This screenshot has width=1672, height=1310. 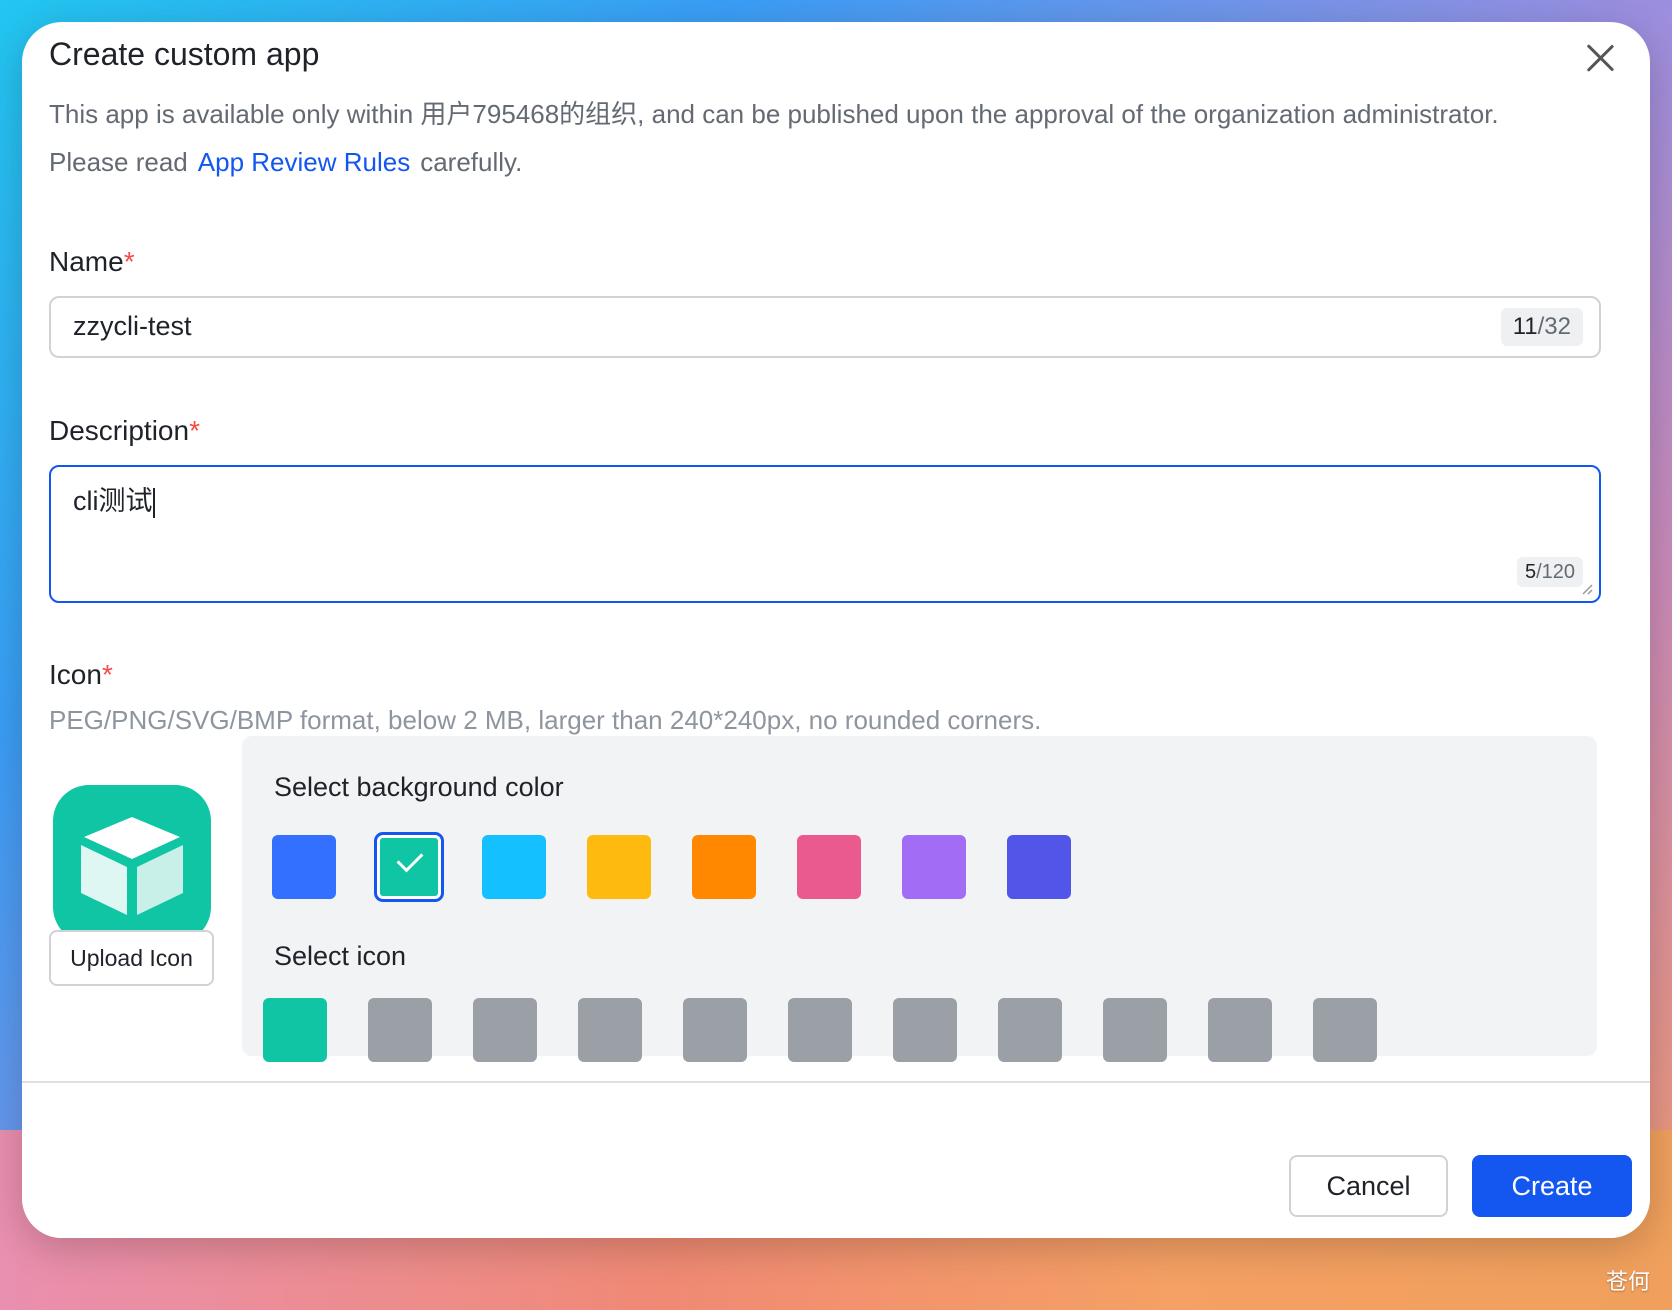 I want to click on checklist-icon, so click(x=925, y=1030).